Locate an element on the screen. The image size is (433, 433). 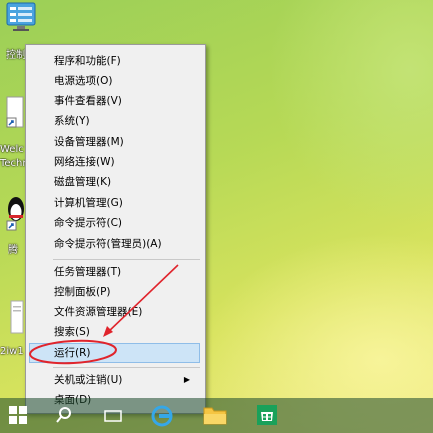
menu-item-power-options: 电源选项(O) is located at coordinates (114, 81).